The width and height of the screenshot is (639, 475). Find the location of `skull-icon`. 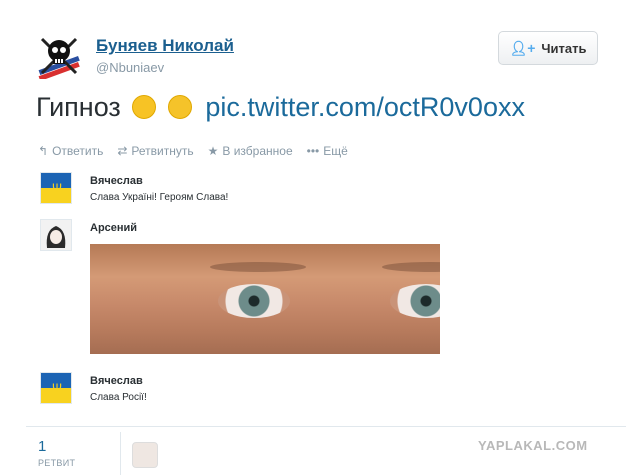

skull-icon is located at coordinates (59, 59).